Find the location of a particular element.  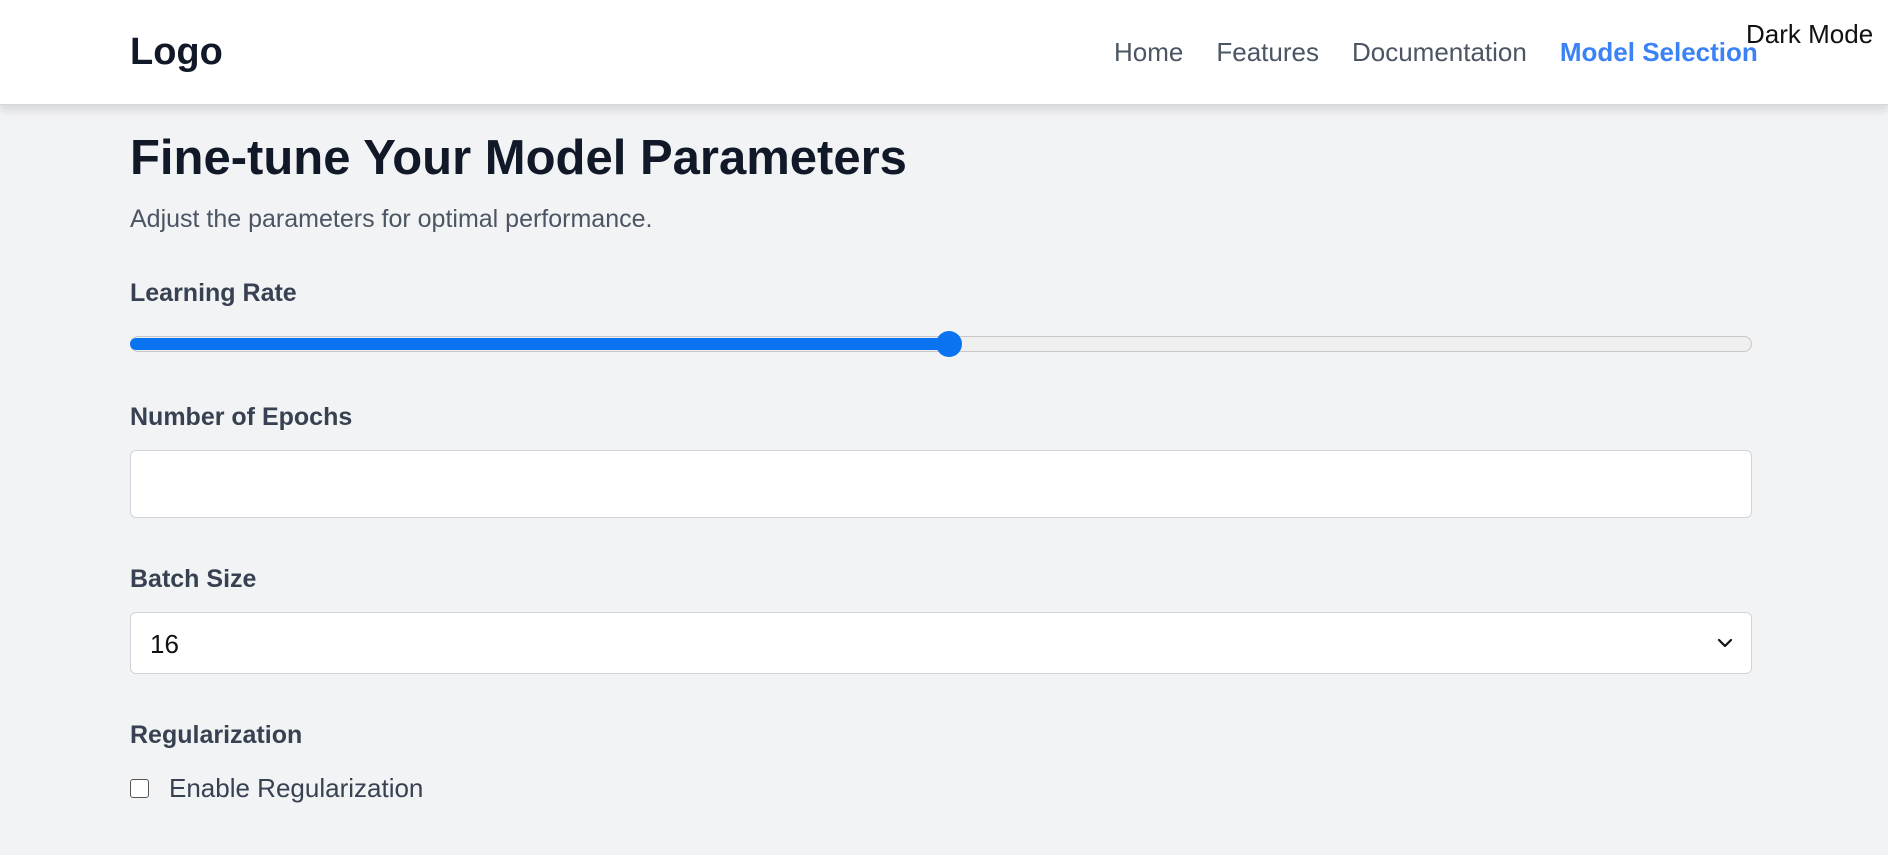

regularization-option: Enable Regularization is located at coordinates (941, 788).